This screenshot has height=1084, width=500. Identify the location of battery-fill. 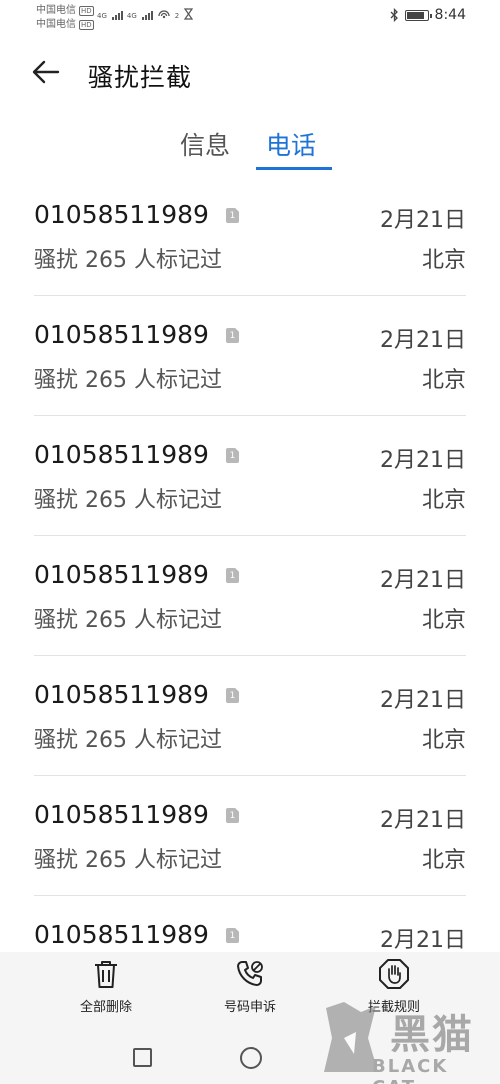
(415, 15).